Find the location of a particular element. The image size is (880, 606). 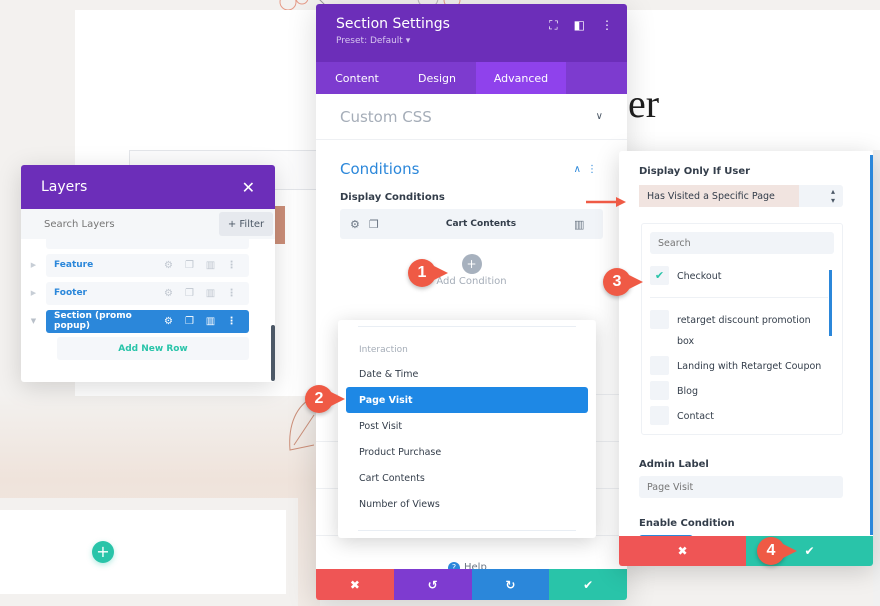

page-option-label: Contact is located at coordinates (695, 416).